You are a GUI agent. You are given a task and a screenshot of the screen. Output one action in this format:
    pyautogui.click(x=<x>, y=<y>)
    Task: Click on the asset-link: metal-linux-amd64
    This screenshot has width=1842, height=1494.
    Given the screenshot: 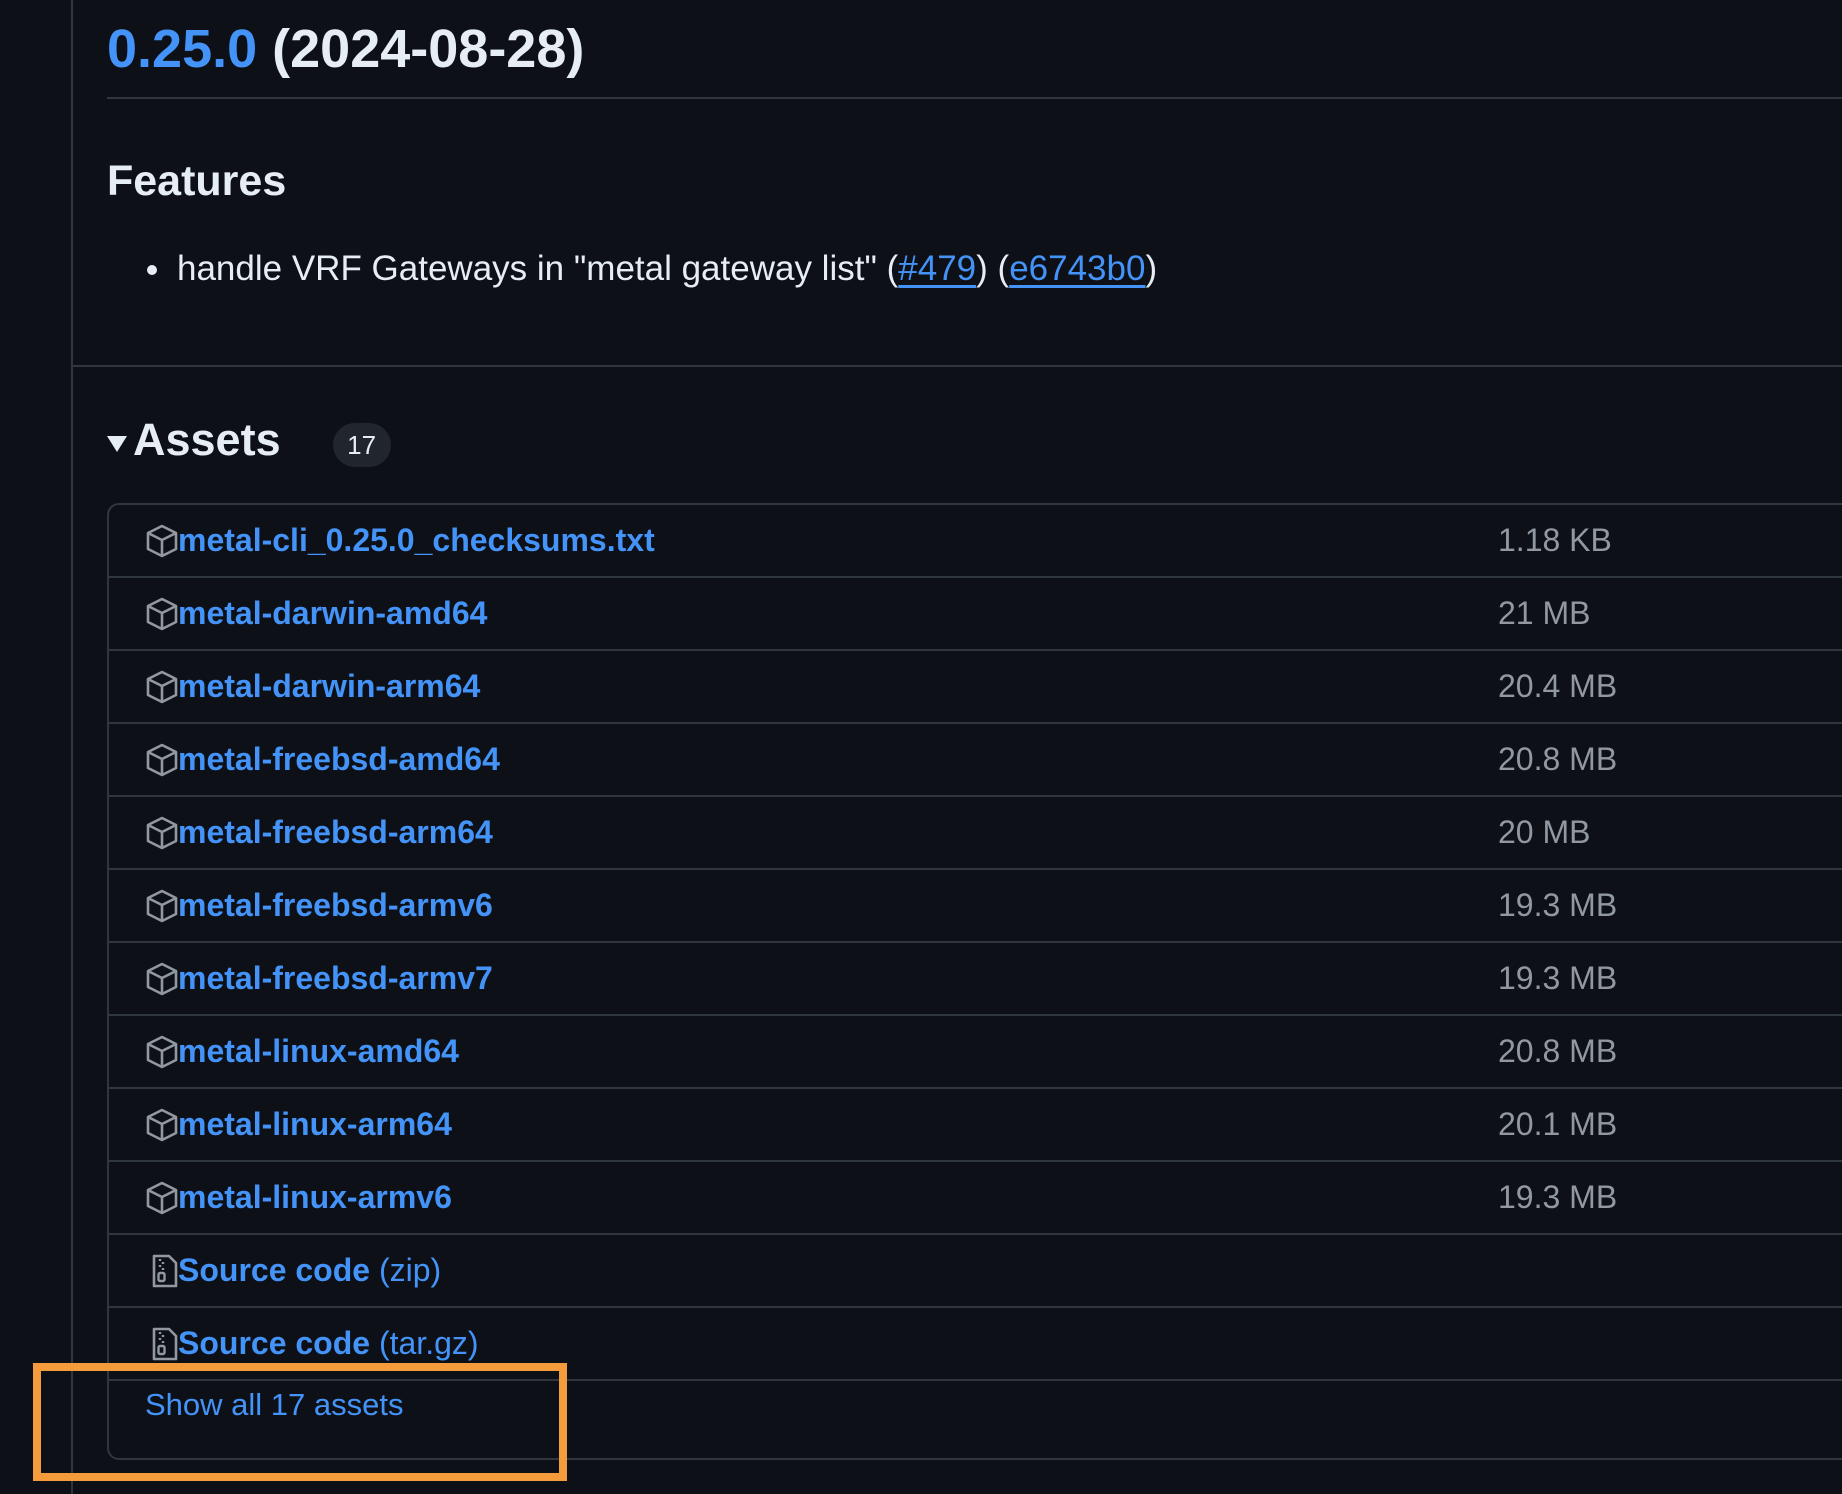 What is the action you would take?
    pyautogui.click(x=318, y=1051)
    